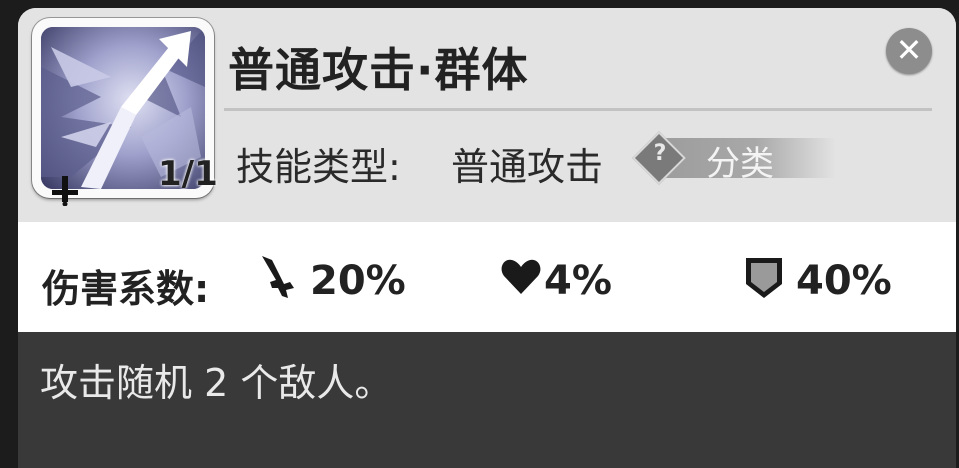  What do you see at coordinates (844, 281) in the screenshot?
I see `defense-value: 40%` at bounding box center [844, 281].